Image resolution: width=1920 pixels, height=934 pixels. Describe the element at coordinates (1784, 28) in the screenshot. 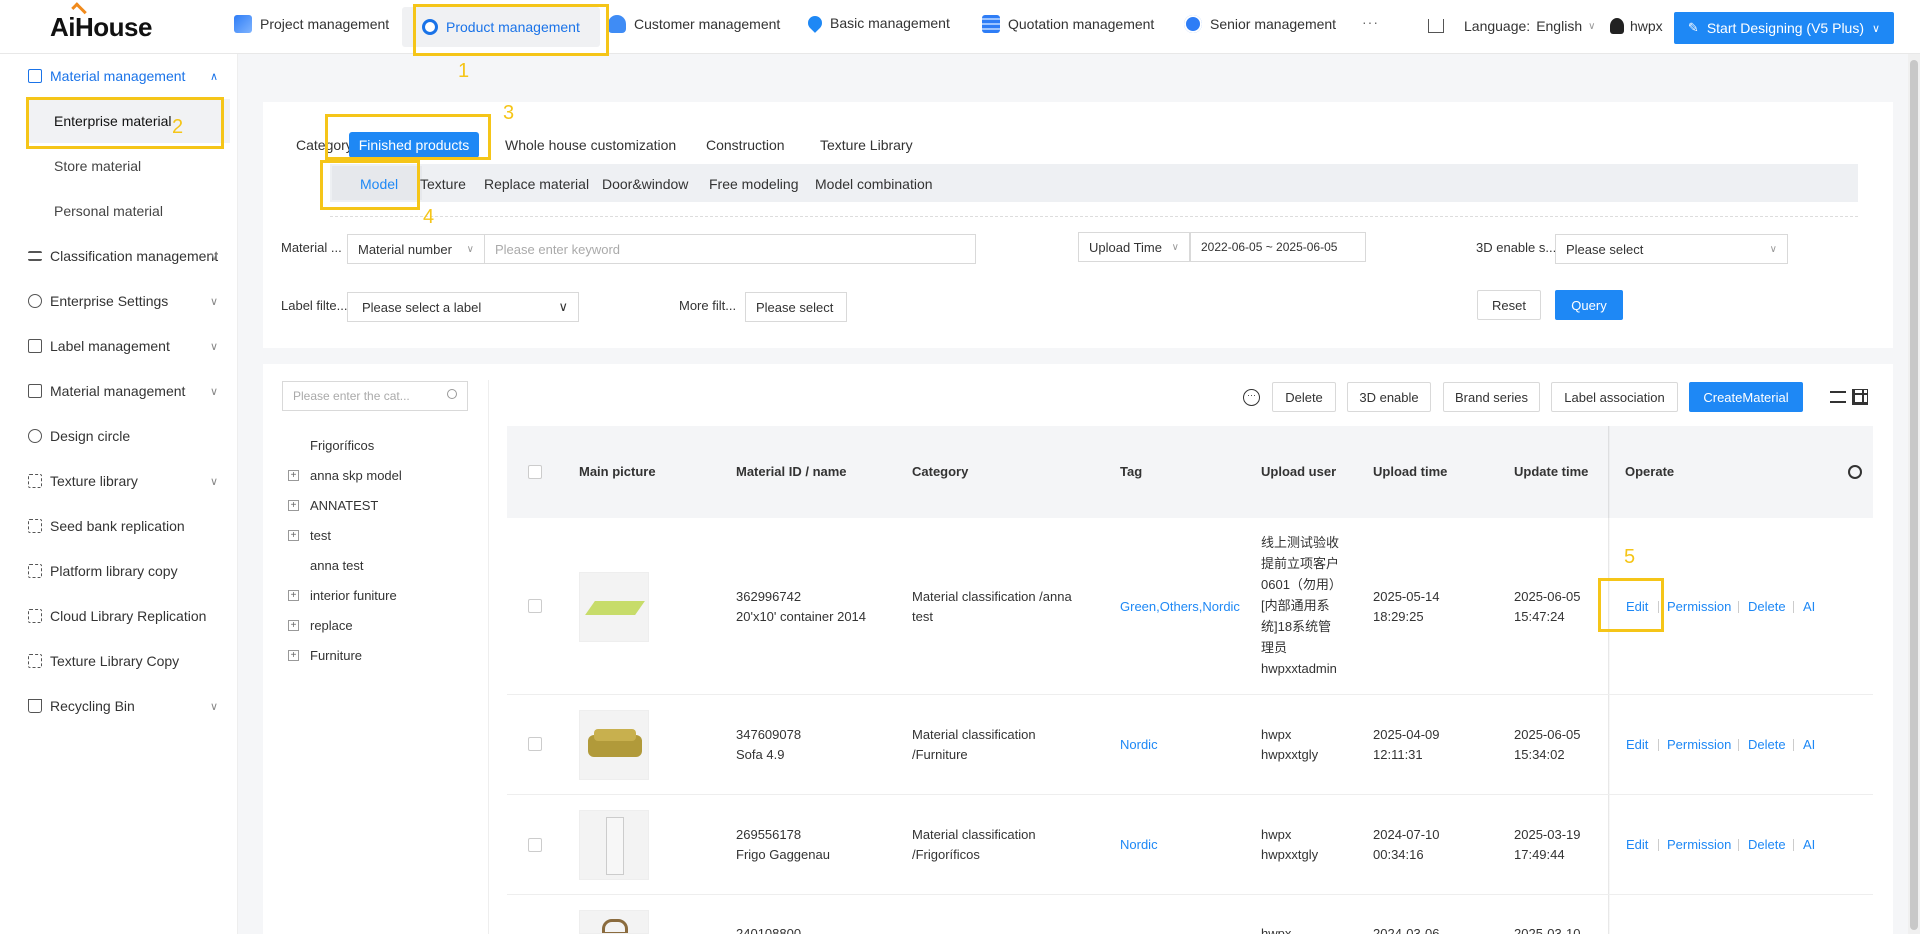

I see `start-designing-button: ✎ Start Designing (V5 Plus) ∨` at that location.